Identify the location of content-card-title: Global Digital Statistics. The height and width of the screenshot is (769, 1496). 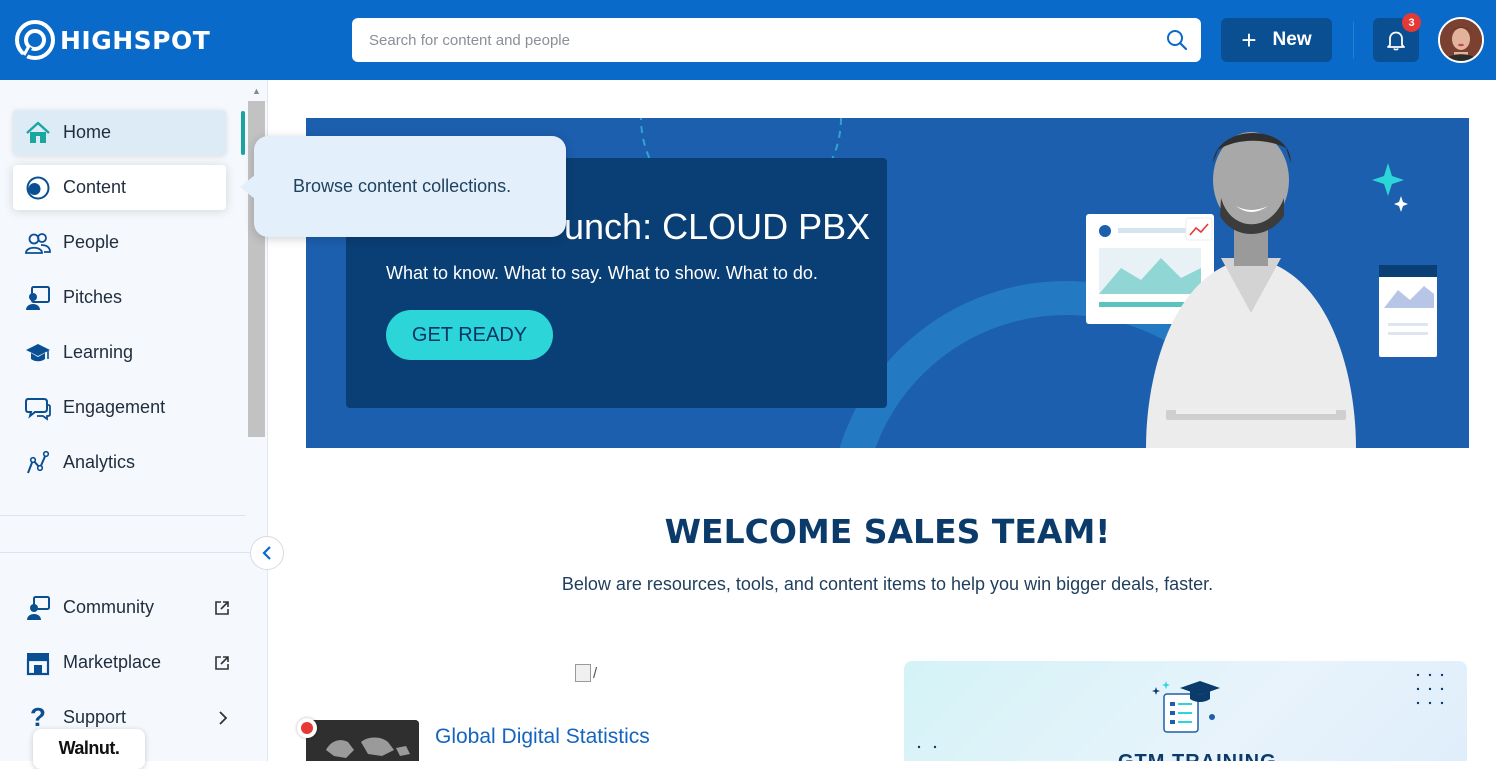
(542, 737).